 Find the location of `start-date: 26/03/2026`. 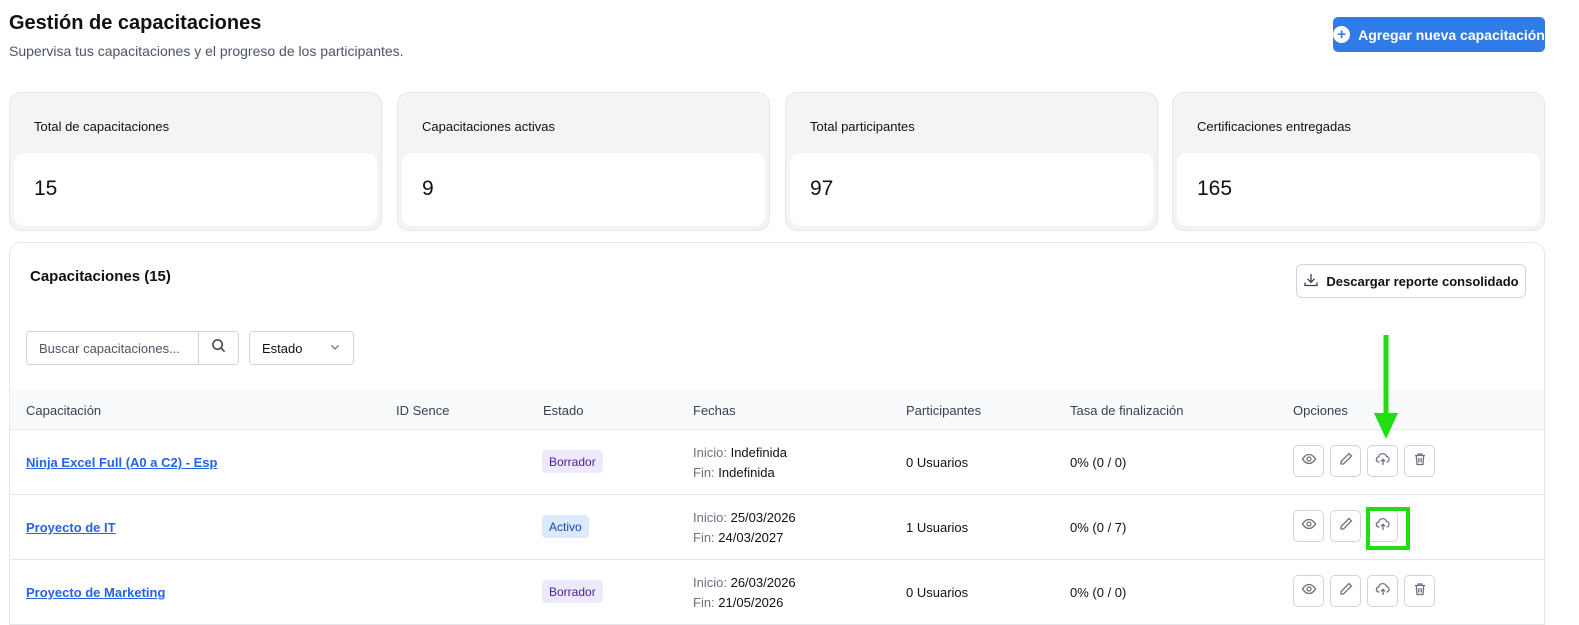

start-date: 26/03/2026 is located at coordinates (763, 582).